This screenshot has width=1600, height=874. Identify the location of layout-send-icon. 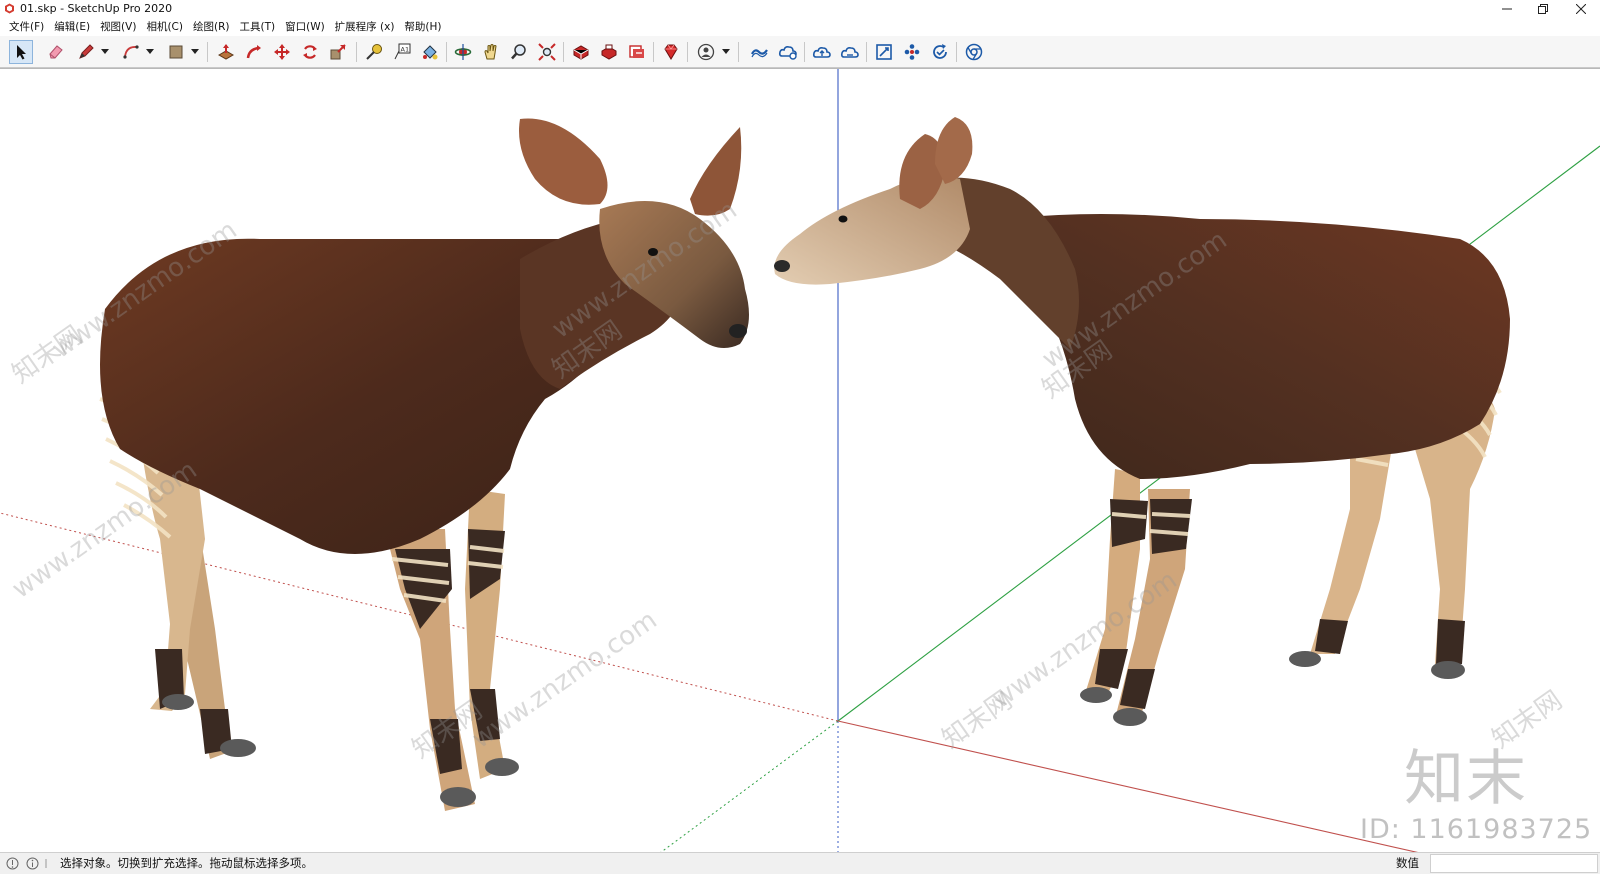
(636, 51).